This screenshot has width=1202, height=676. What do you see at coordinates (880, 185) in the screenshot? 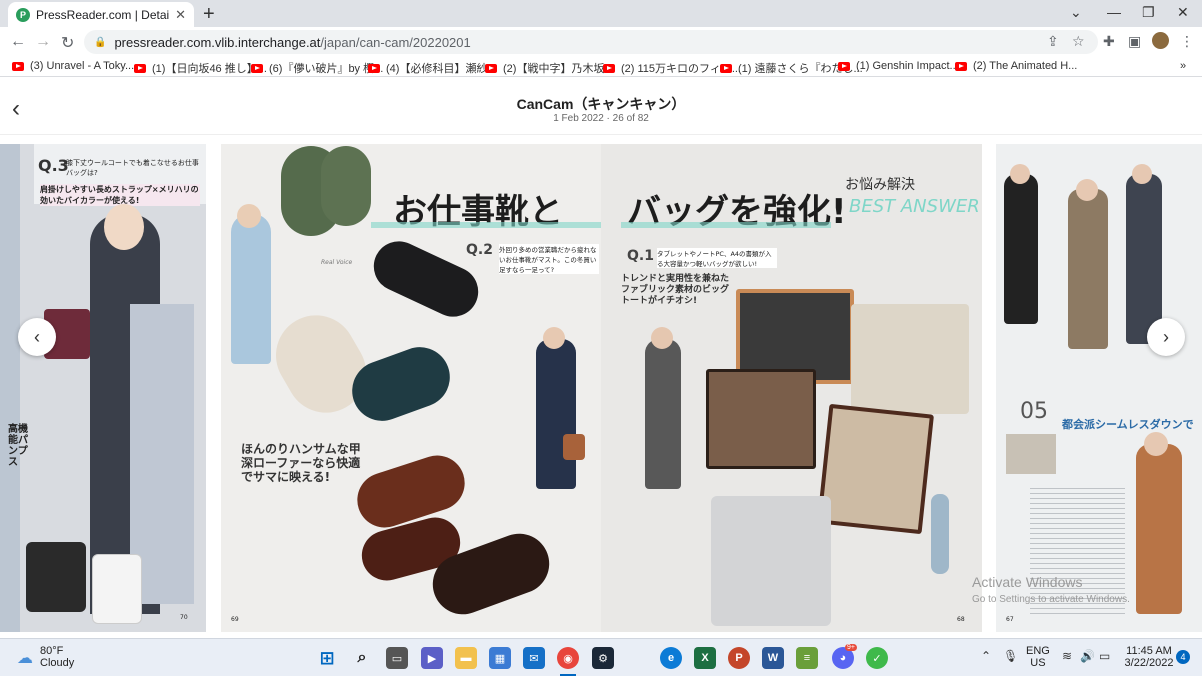
I see `best-answer-jp: お悩み解決` at bounding box center [880, 185].